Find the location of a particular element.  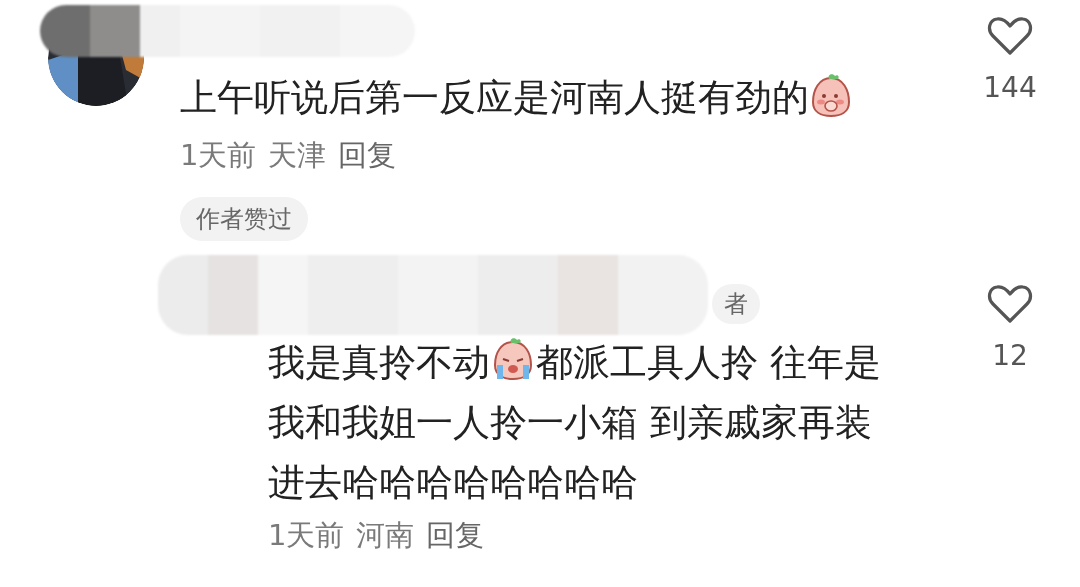

comment-location: 河南 is located at coordinates (385, 535).